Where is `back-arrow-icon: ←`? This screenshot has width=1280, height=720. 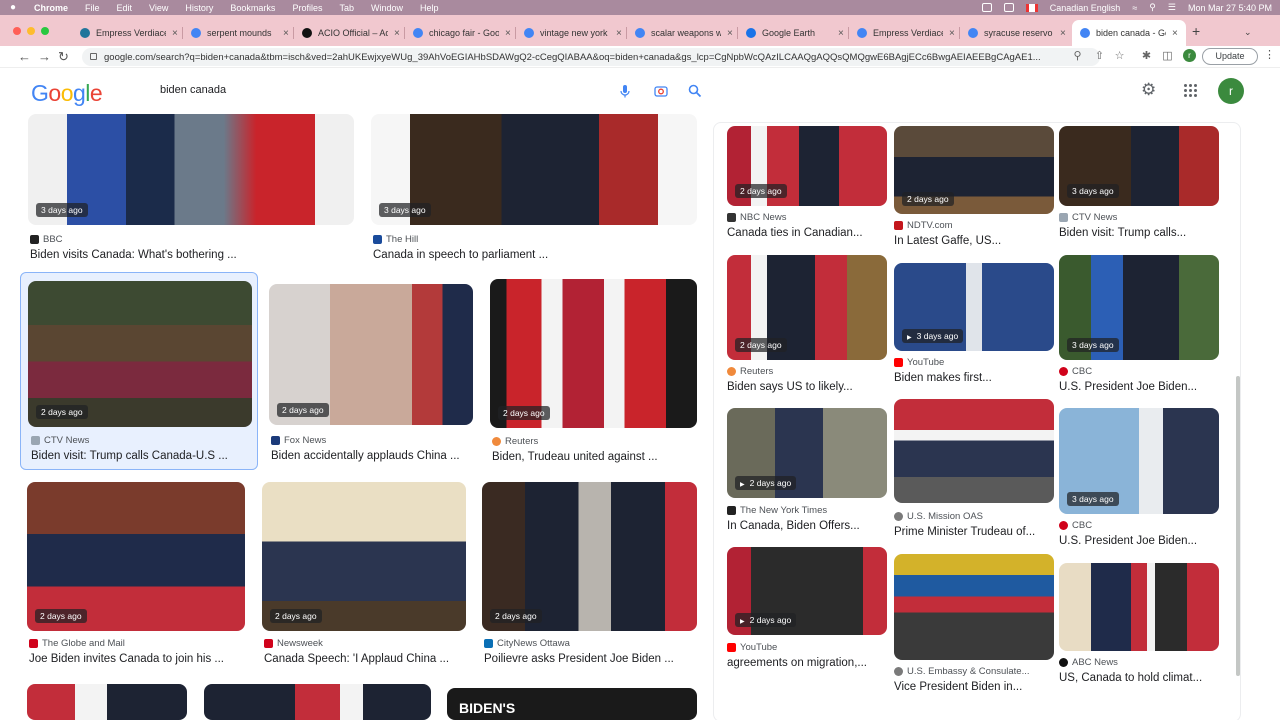
back-arrow-icon: ← is located at coordinates (24, 57).